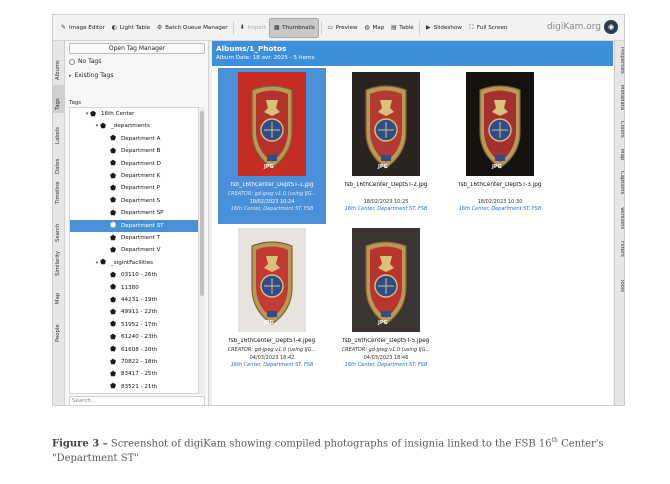 This screenshot has height=484, width=670. Describe the element at coordinates (114, 27) in the screenshot. I see `light-table-icon: ◐` at that location.